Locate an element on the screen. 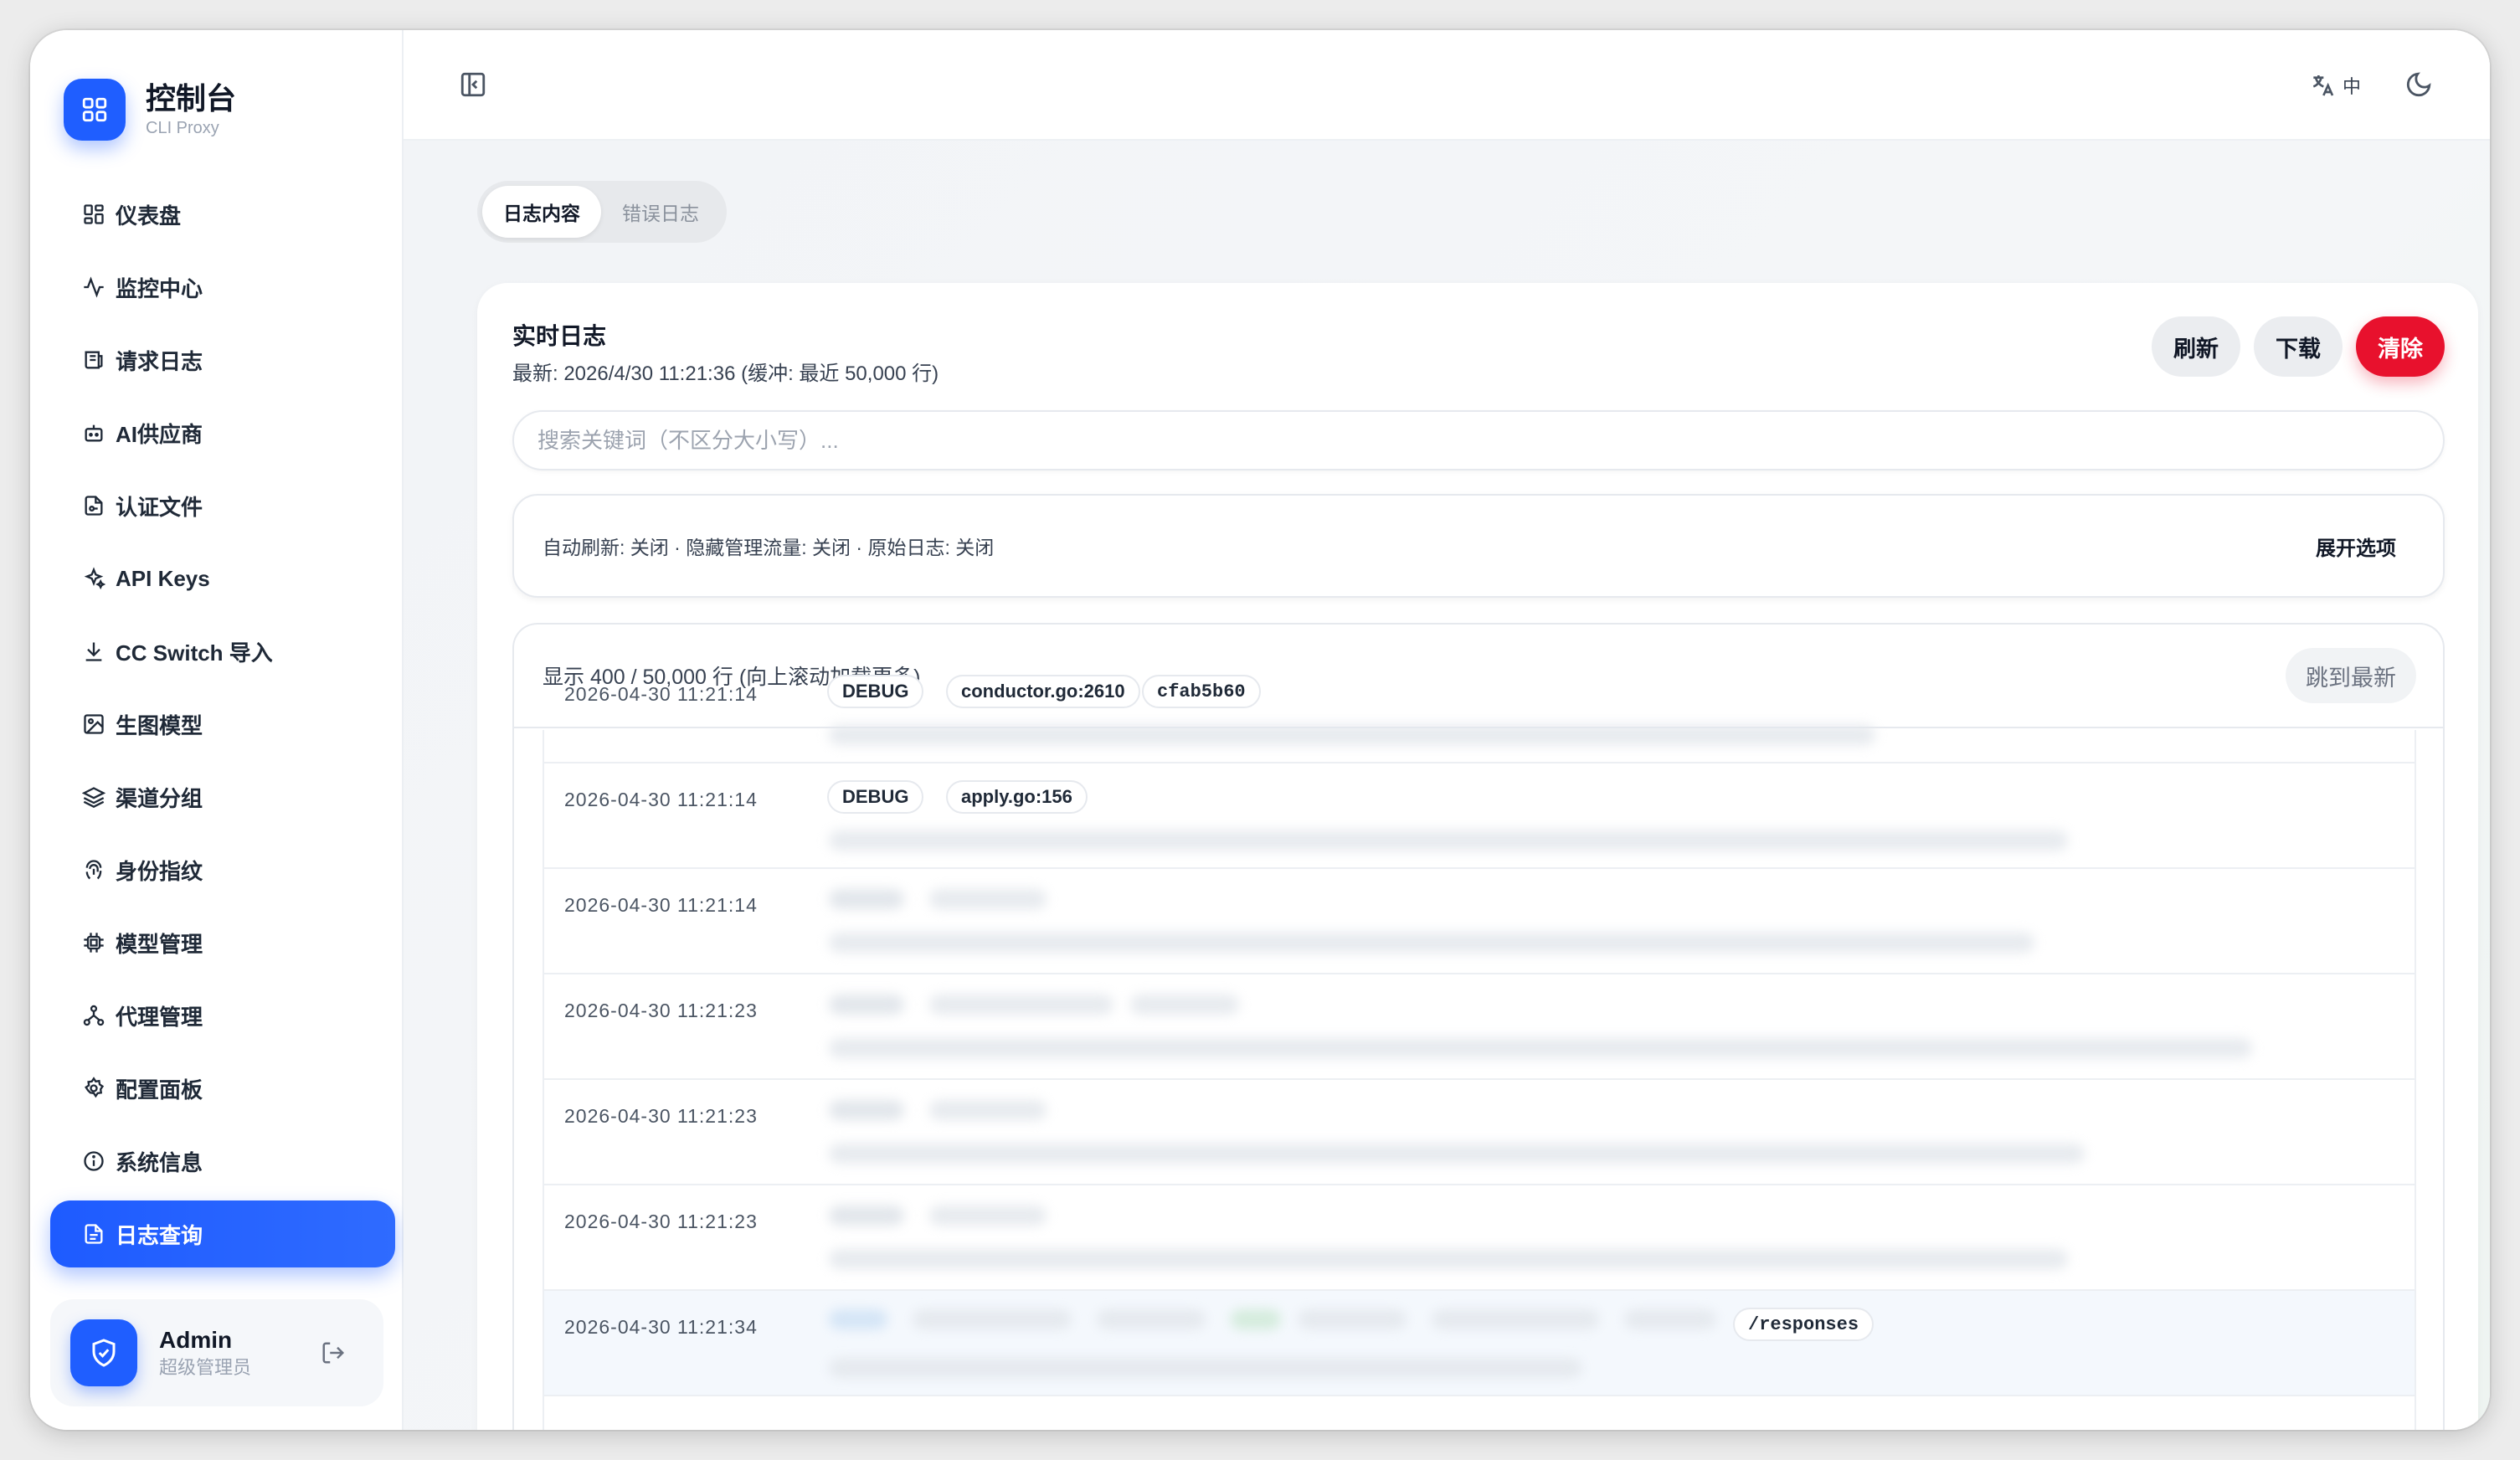 The image size is (2520, 1460). sidebar-item-label: 认证文件 is located at coordinates (159, 507).